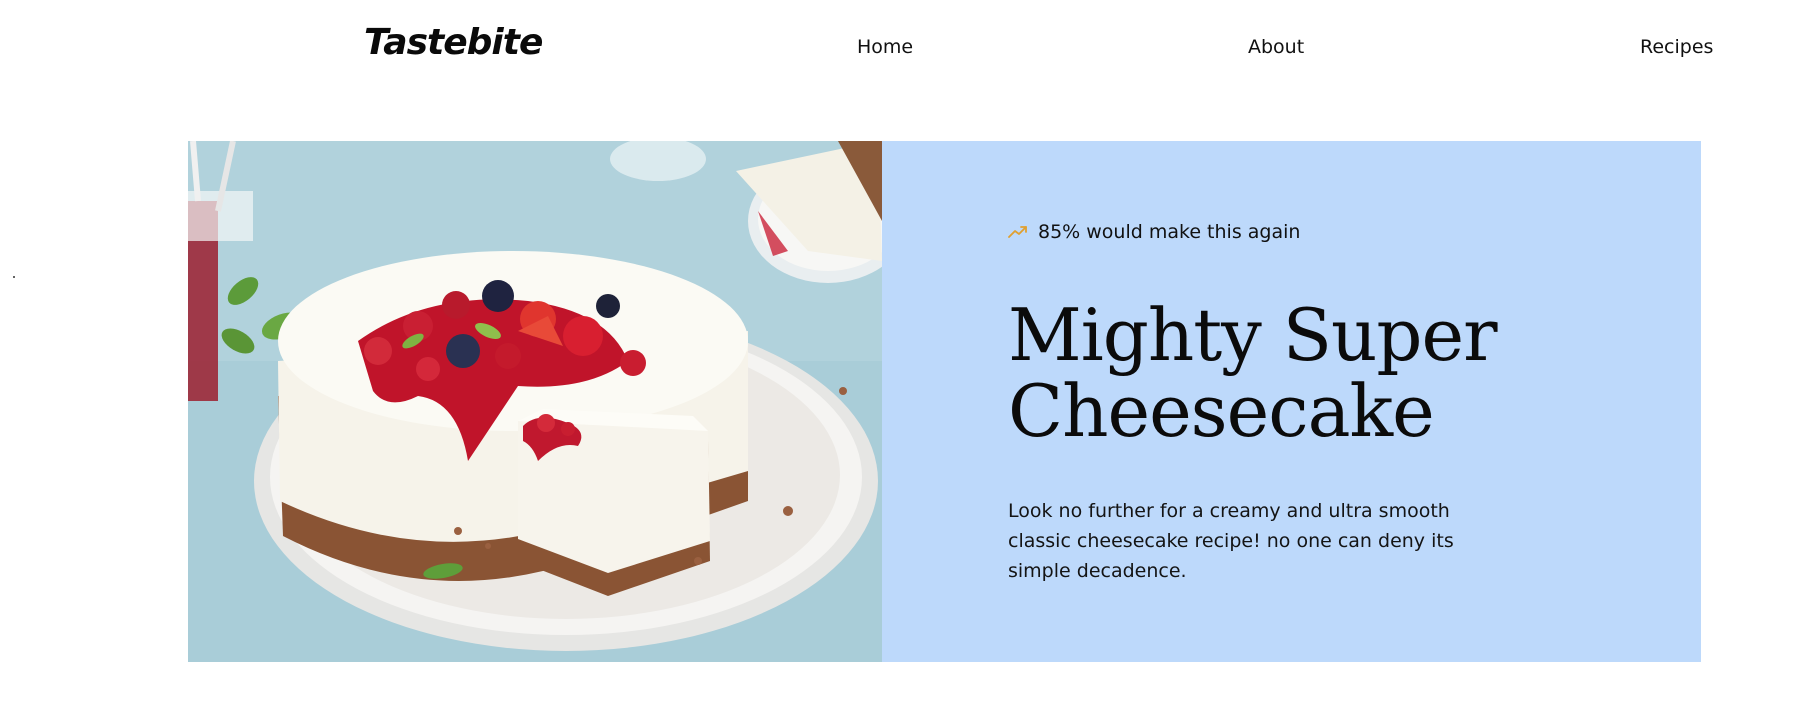 The width and height of the screenshot is (1818, 718). I want to click on nav-link-recipes: Recipes, so click(1676, 47).